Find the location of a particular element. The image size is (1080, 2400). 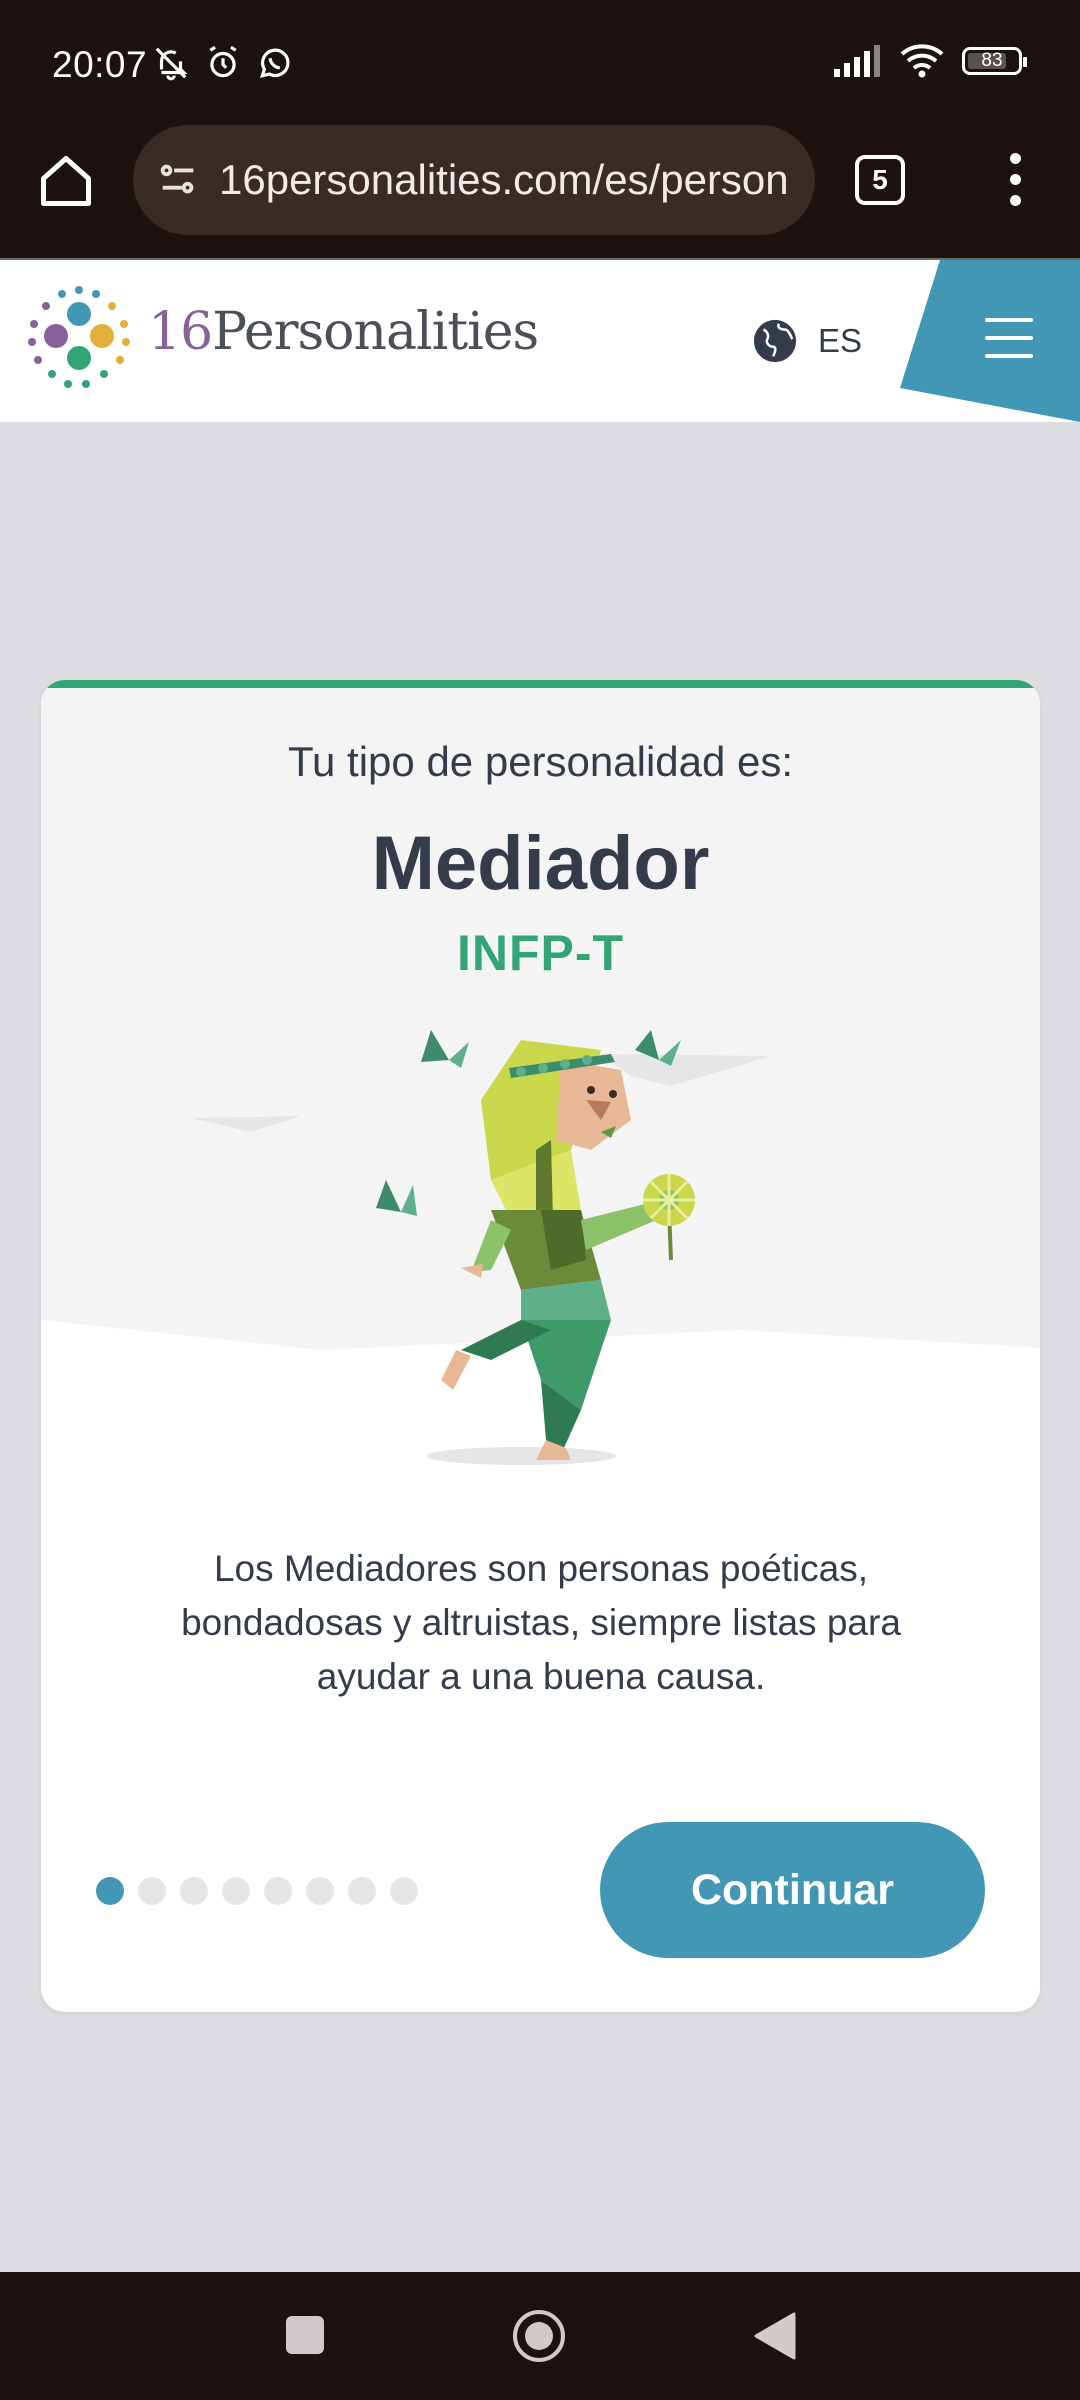

hamburger-menu-icon is located at coordinates (1009, 345).